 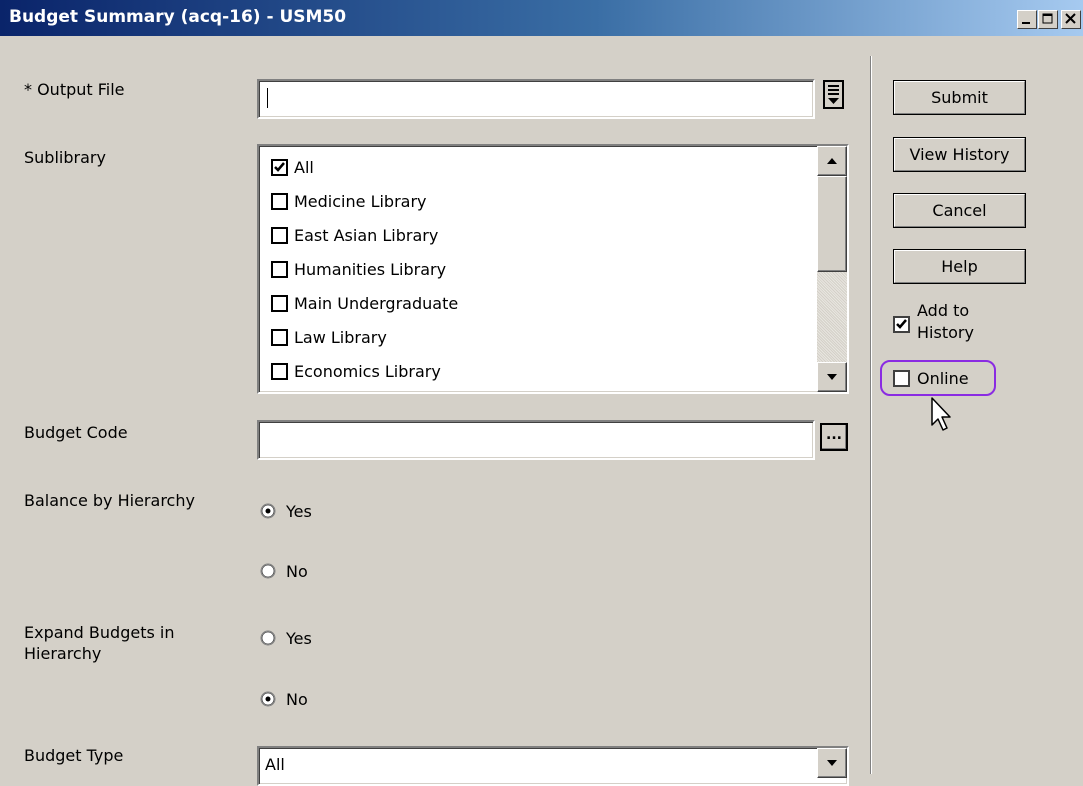 I want to click on cancel-label: Cancel, so click(x=959, y=210).